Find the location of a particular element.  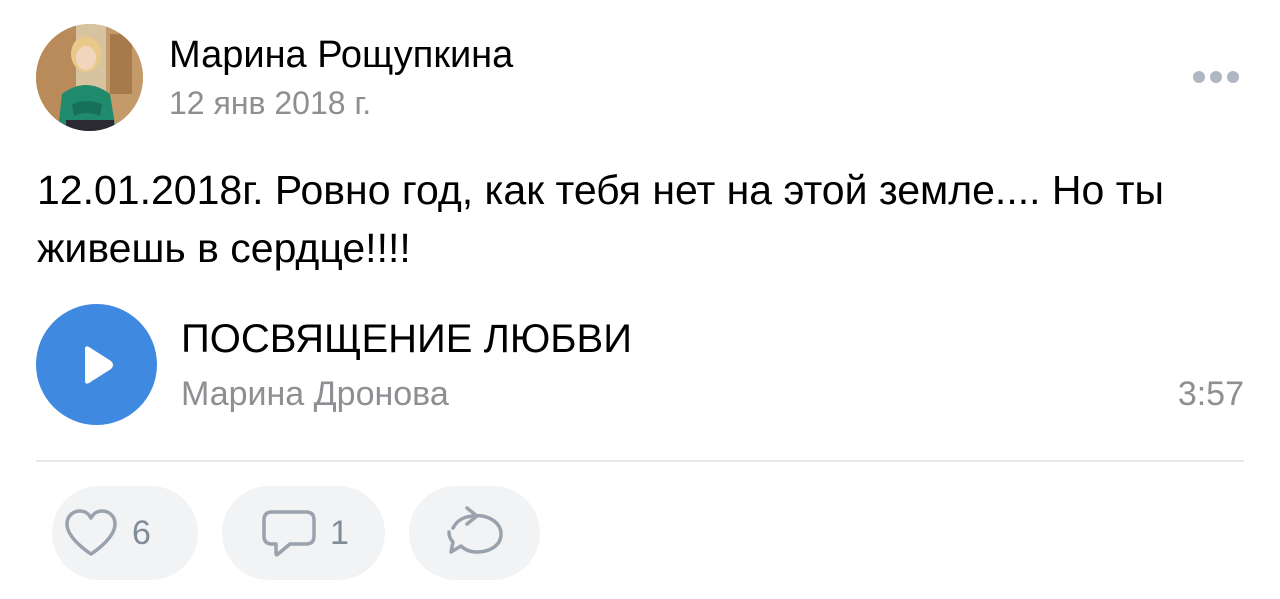

avatar-photo is located at coordinates (89, 77).